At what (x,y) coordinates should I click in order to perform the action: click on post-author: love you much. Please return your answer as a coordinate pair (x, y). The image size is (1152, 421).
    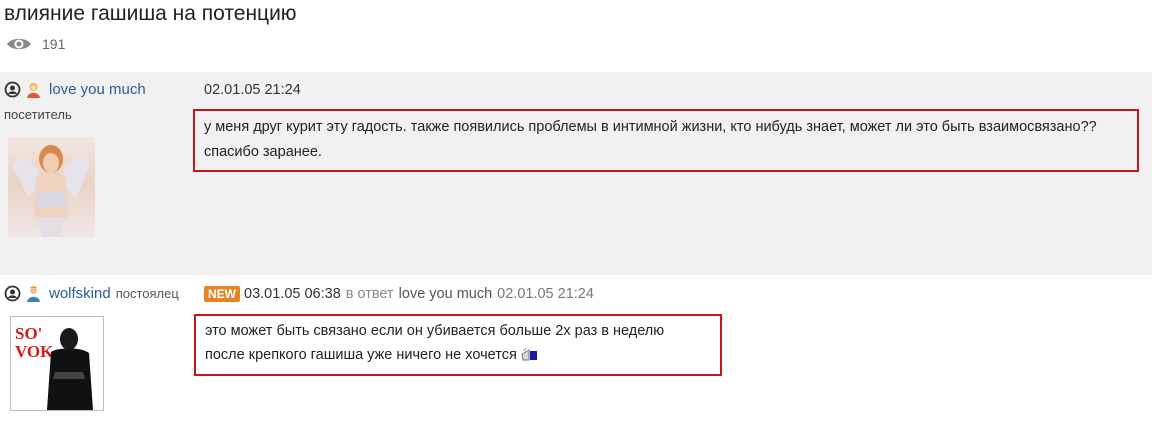
    Looking at the image, I should click on (75, 89).